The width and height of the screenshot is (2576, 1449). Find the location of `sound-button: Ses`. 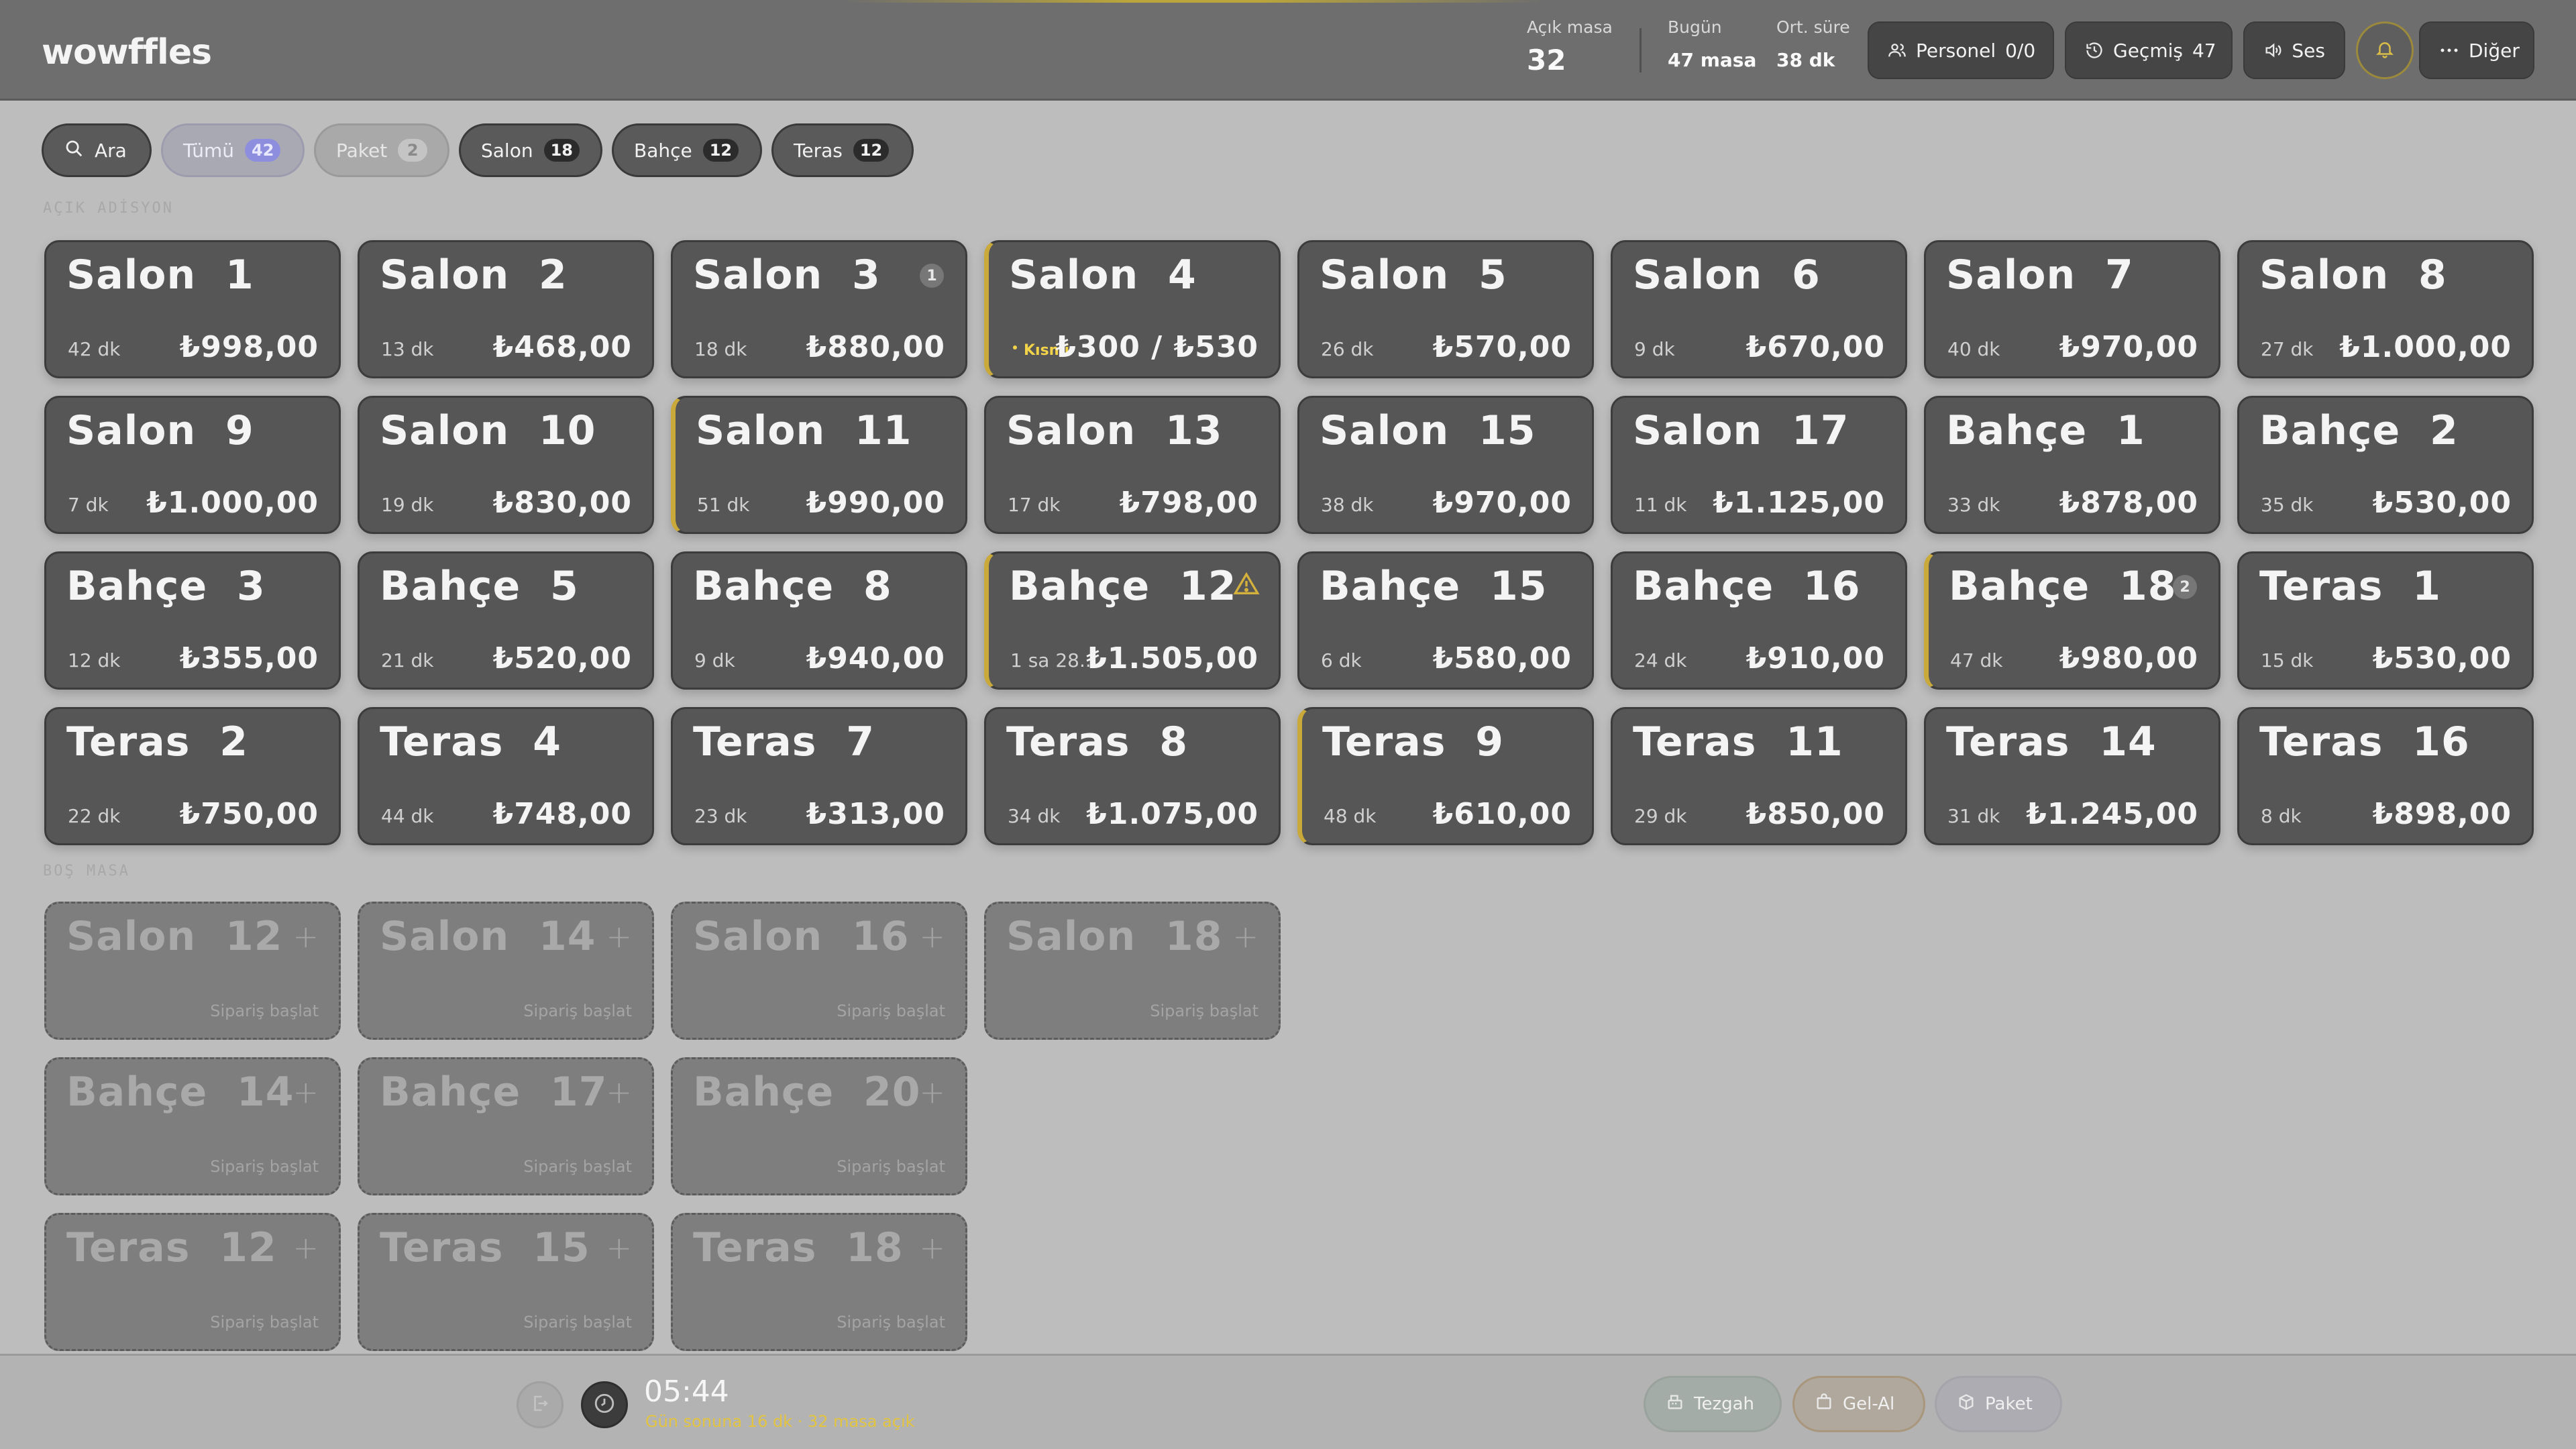

sound-button: Ses is located at coordinates (2294, 50).